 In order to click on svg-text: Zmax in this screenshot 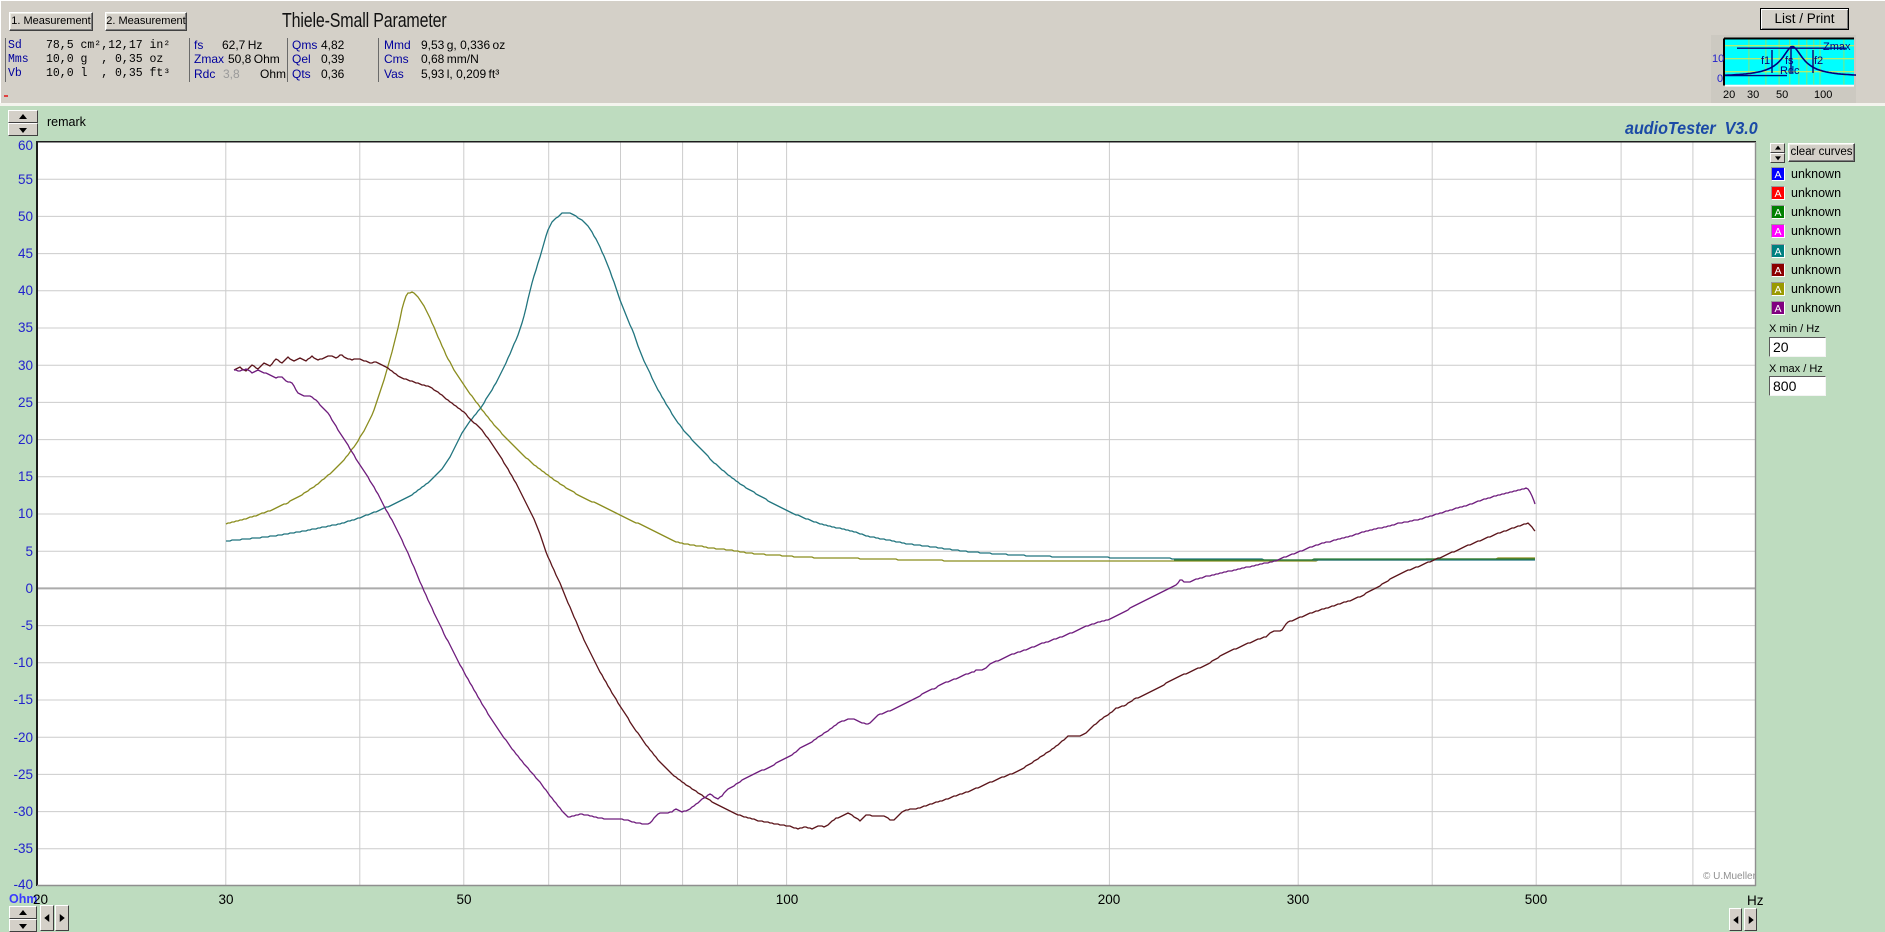, I will do `click(1837, 47)`.